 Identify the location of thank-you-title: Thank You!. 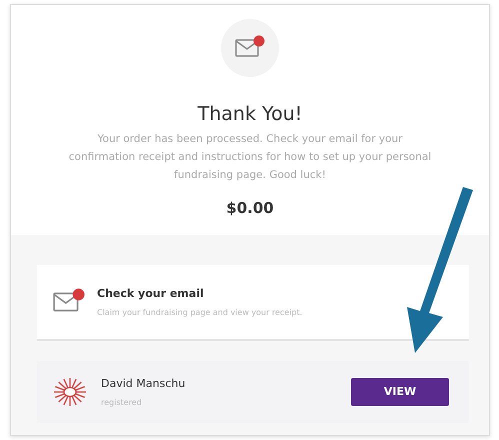
(250, 114).